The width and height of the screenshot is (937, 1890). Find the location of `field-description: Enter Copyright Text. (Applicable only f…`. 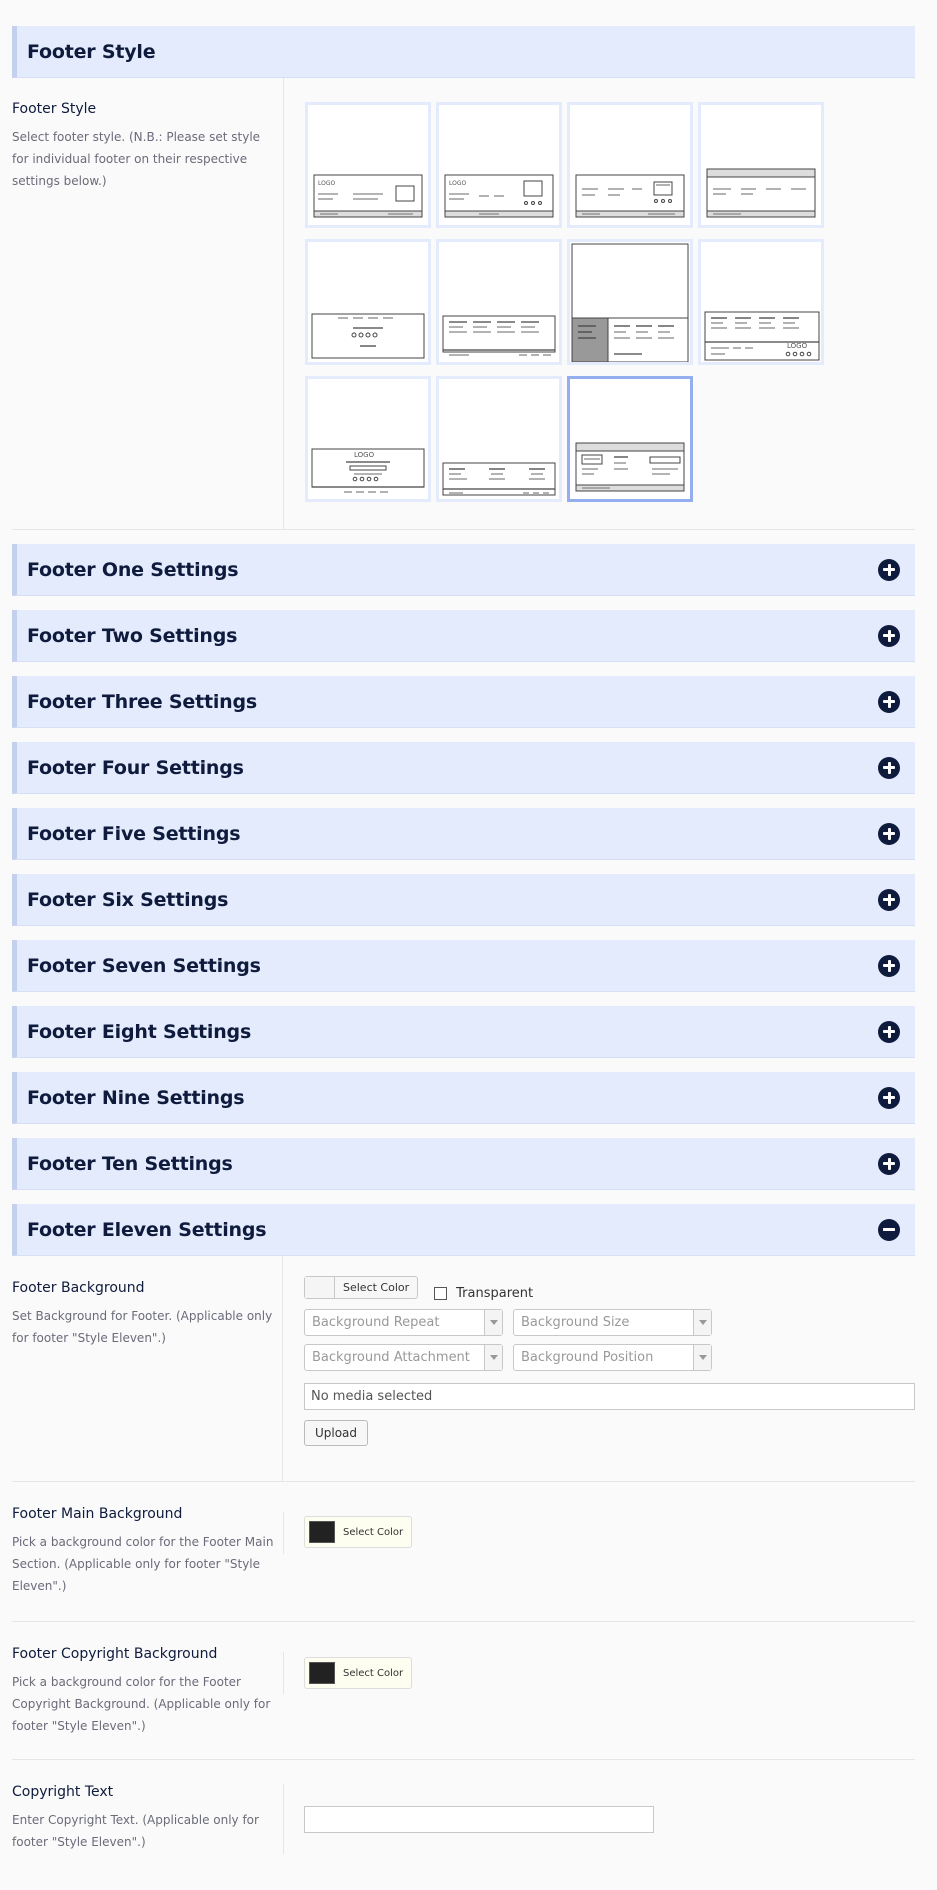

field-description: Enter Copyright Text. (Applicable only f… is located at coordinates (135, 1831).